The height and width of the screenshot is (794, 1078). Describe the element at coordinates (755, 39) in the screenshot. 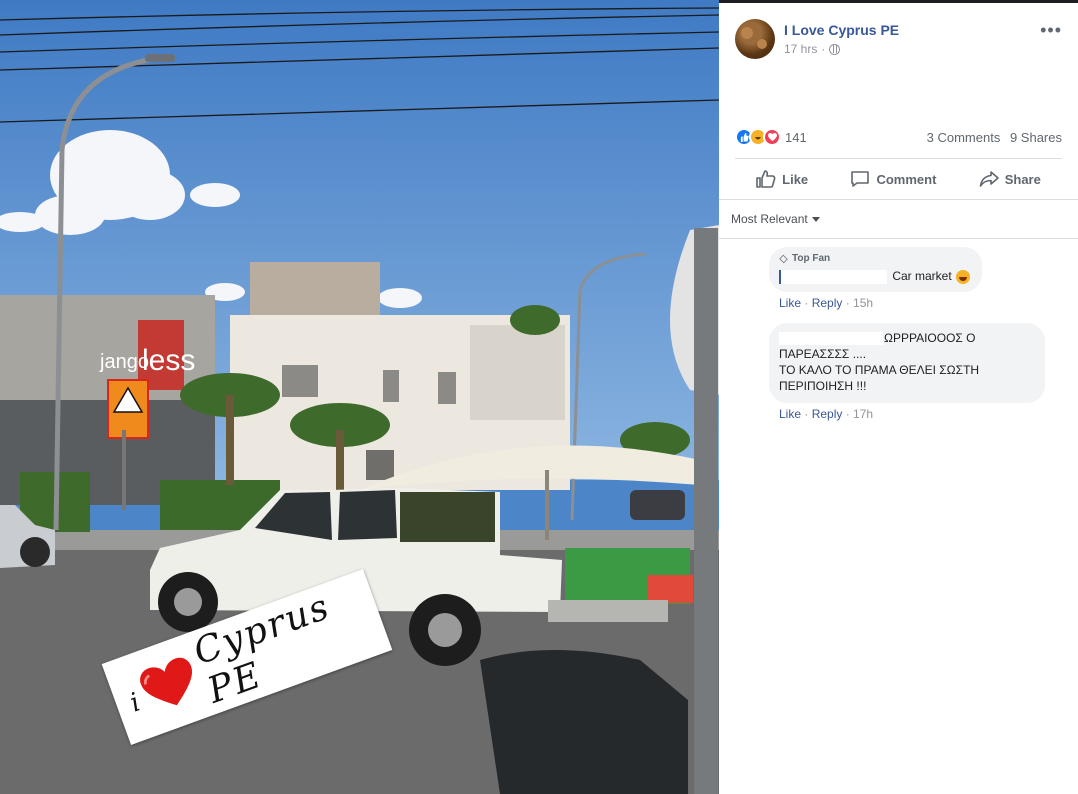

I see `page-avatar` at that location.